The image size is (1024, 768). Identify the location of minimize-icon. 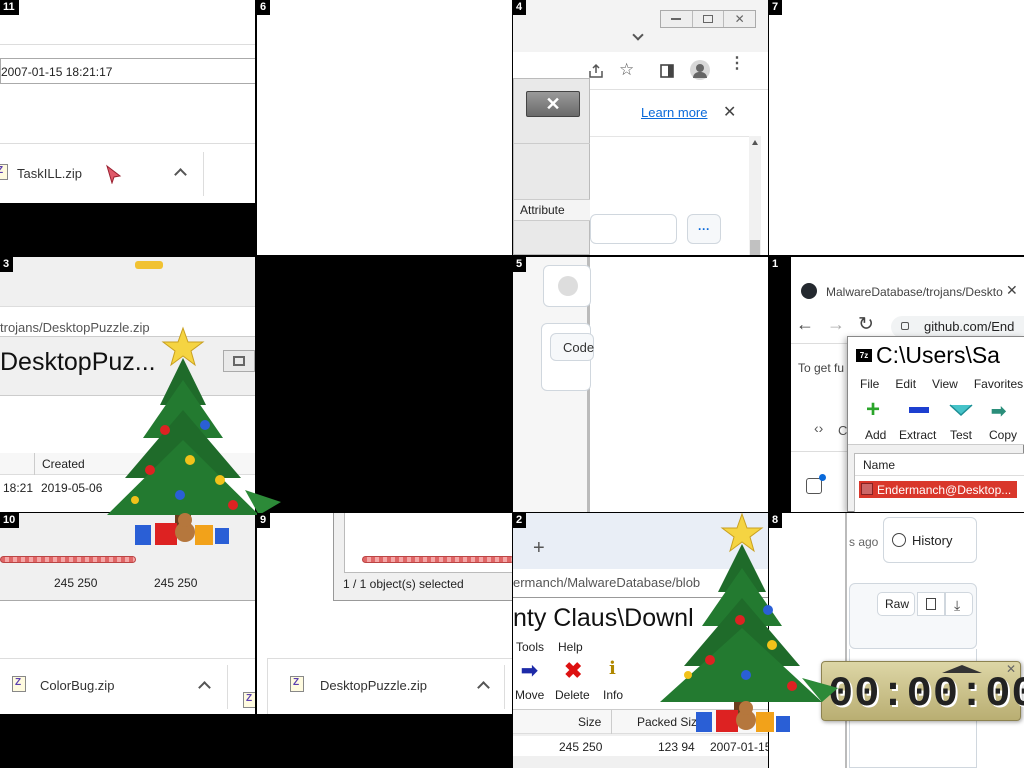
(677, 19).